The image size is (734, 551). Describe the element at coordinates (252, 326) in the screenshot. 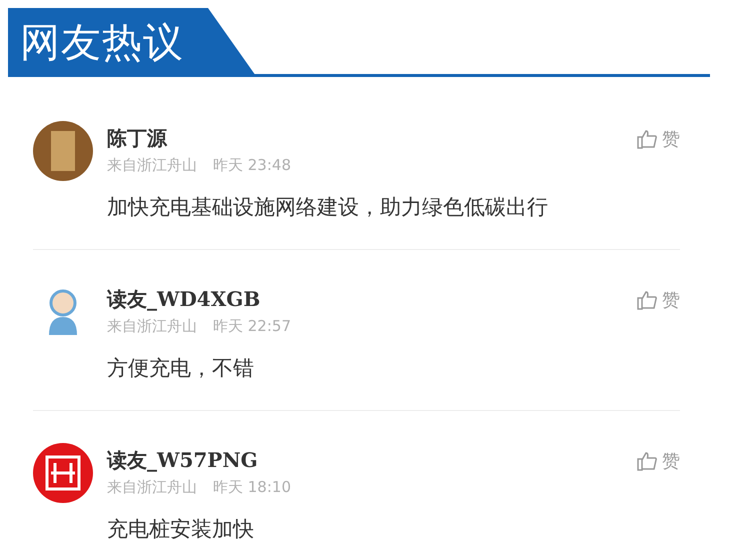

I see `comment-time: 昨天 22:57` at that location.